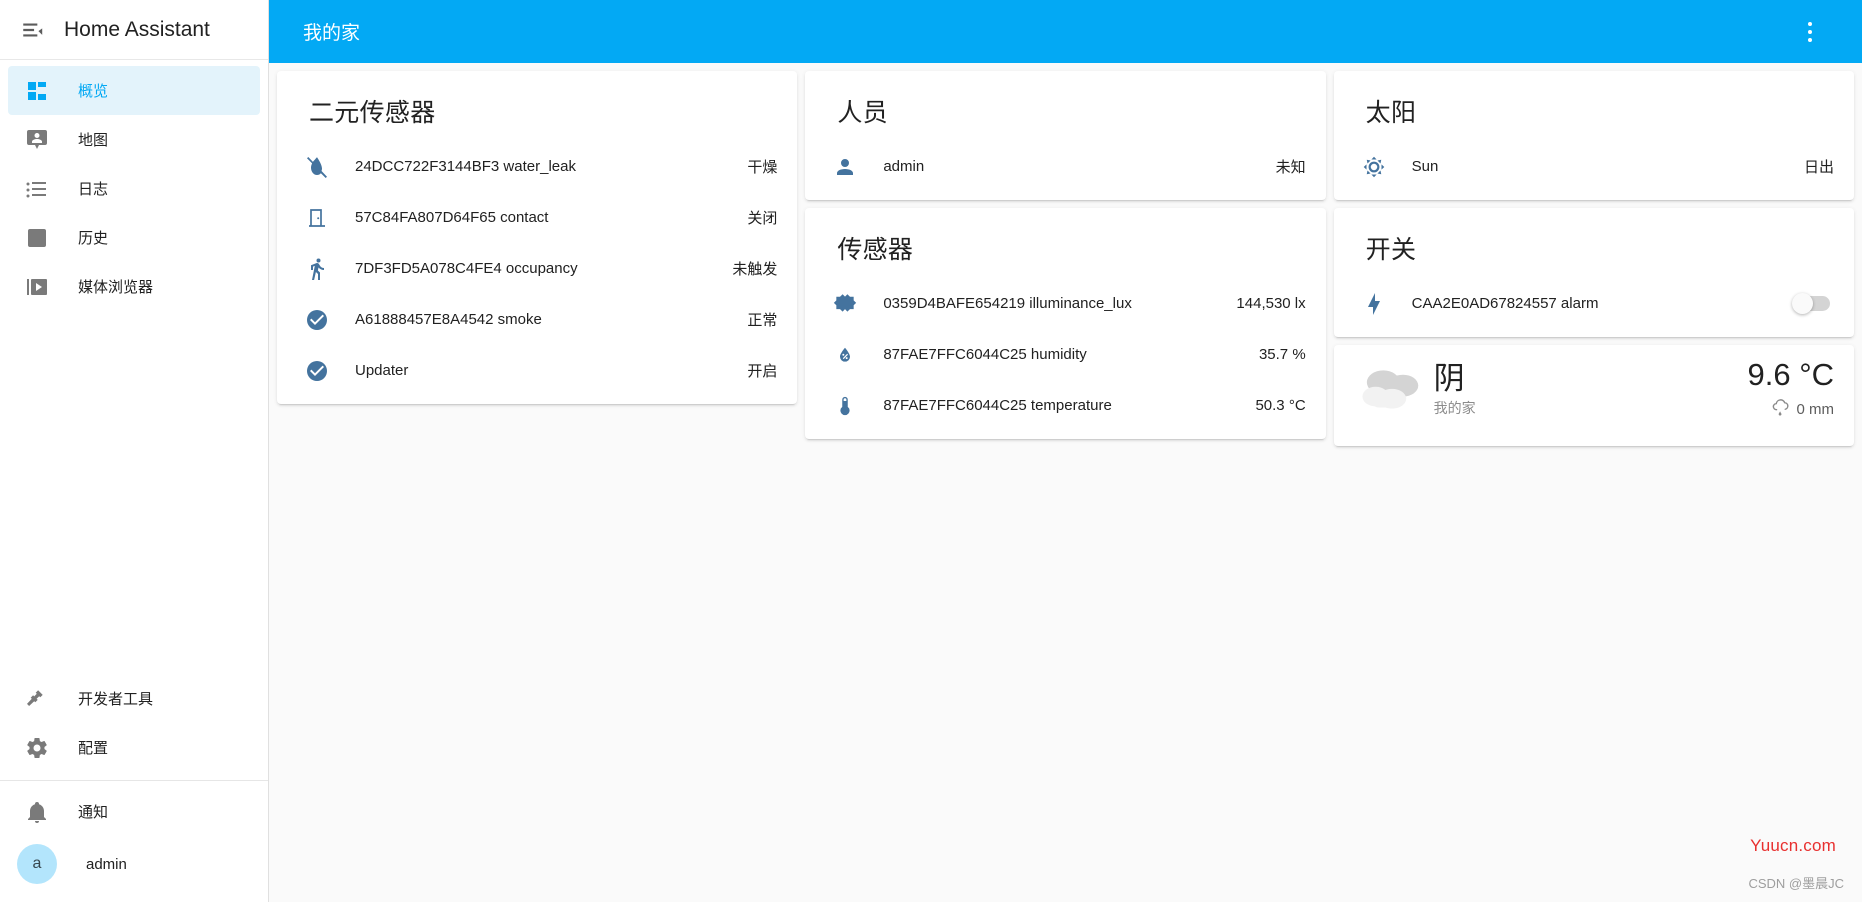 This screenshot has height=902, width=1862. What do you see at coordinates (332, 33) in the screenshot?
I see `page-title: 我的家` at bounding box center [332, 33].